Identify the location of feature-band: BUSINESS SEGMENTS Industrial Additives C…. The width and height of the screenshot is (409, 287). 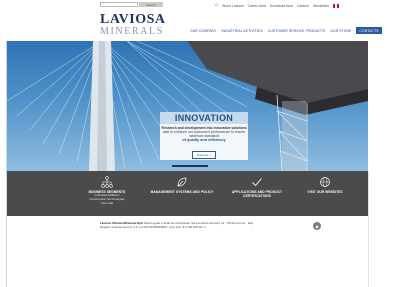
(187, 193).